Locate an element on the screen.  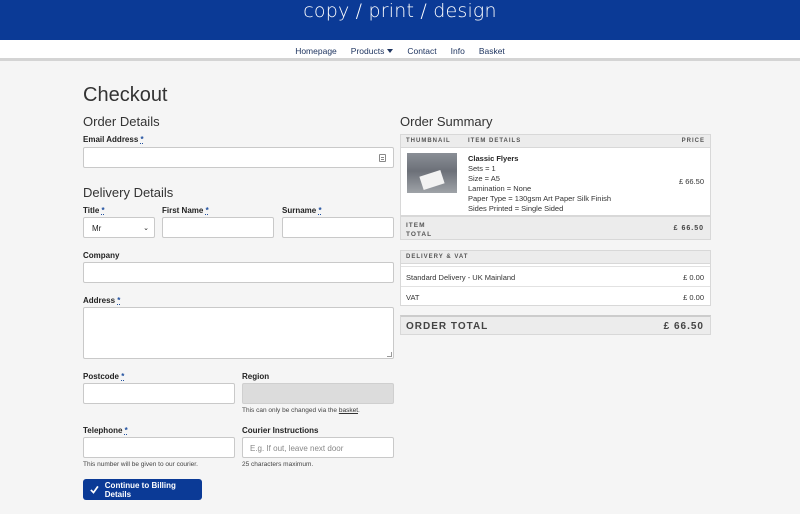
surname-field is located at coordinates (338, 227).